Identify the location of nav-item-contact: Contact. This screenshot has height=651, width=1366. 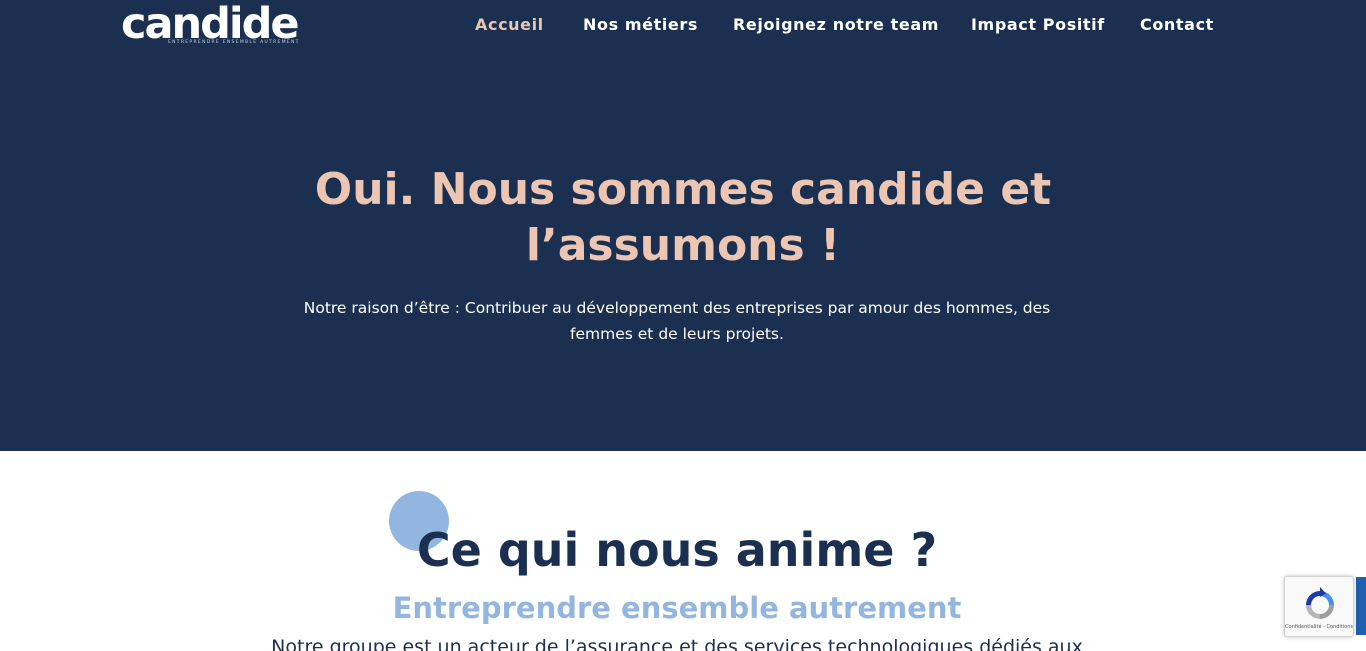
(1177, 25).